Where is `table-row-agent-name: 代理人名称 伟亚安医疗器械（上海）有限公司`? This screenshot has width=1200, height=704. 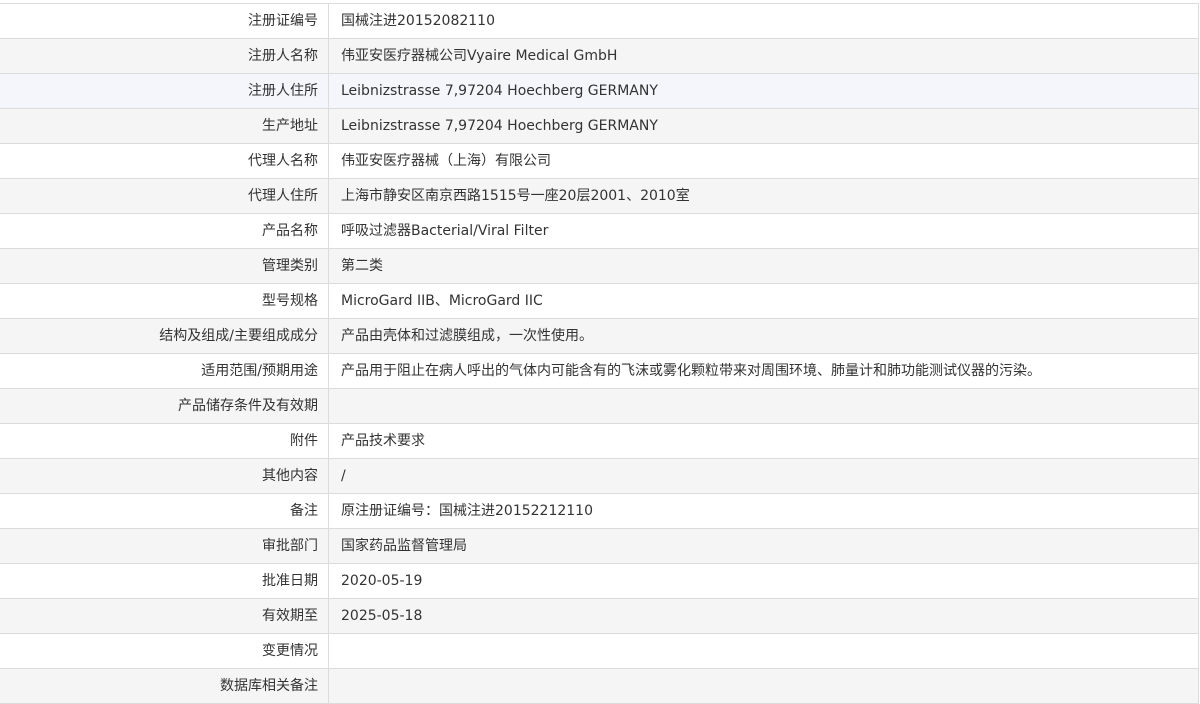
table-row-agent-name: 代理人名称 伟亚安医疗器械（上海）有限公司 is located at coordinates (599, 161).